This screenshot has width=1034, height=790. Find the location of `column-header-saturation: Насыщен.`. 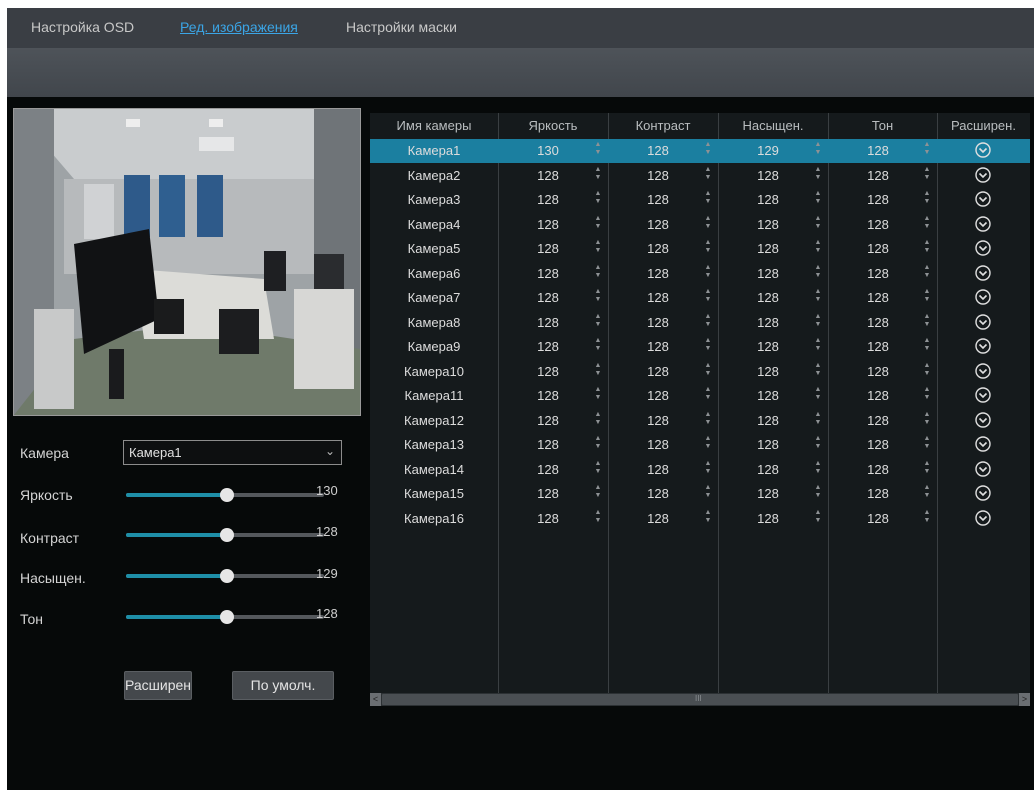

column-header-saturation: Насыщен. is located at coordinates (773, 125).